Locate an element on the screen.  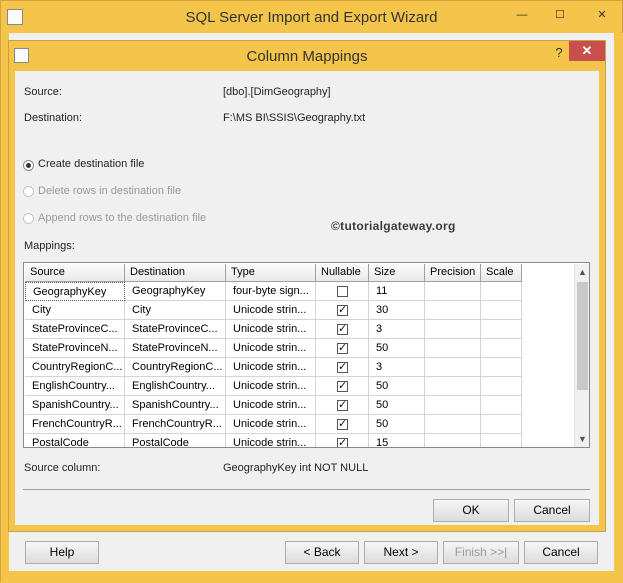
help-button: Help is located at coordinates (62, 552).